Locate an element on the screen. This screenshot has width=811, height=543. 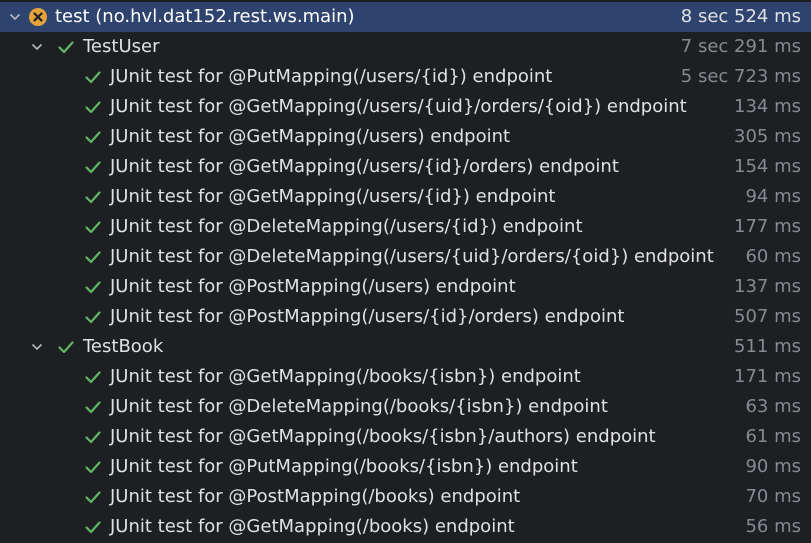
test-root-label: test (no.hvl.dat152.rest.ws.main) is located at coordinates (205, 16).